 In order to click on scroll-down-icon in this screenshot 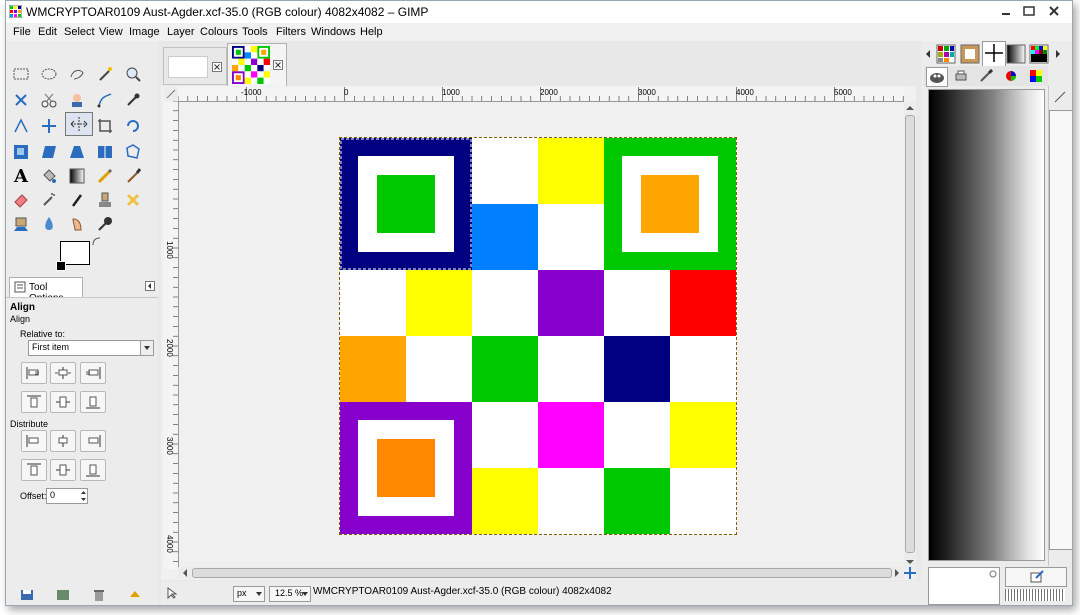, I will do `click(910, 562)`.